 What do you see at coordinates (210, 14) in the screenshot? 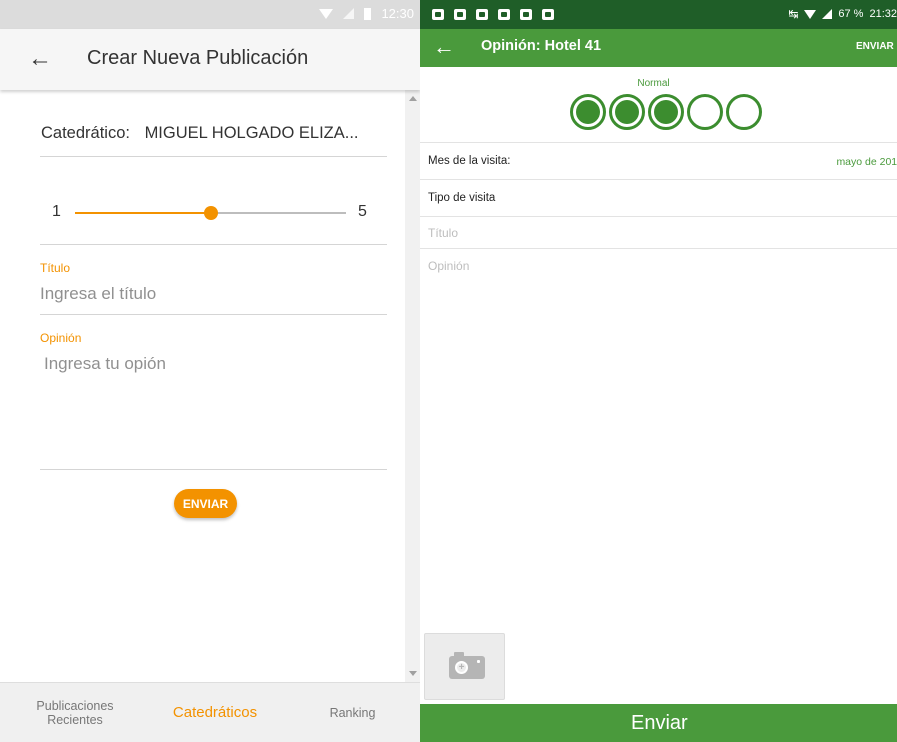
I see `status-bar: 12:30` at bounding box center [210, 14].